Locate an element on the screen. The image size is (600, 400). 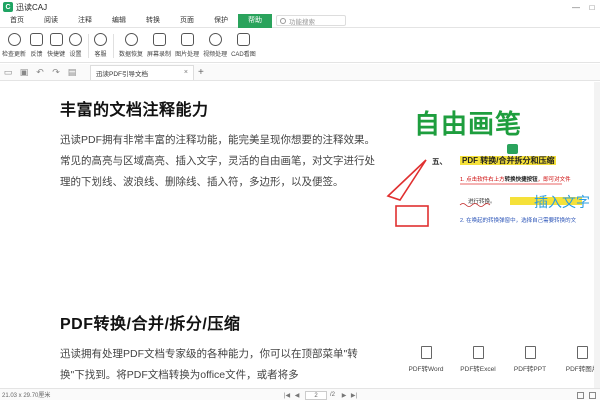
pdf-to-ppt-icon is located at coordinates (530, 352).